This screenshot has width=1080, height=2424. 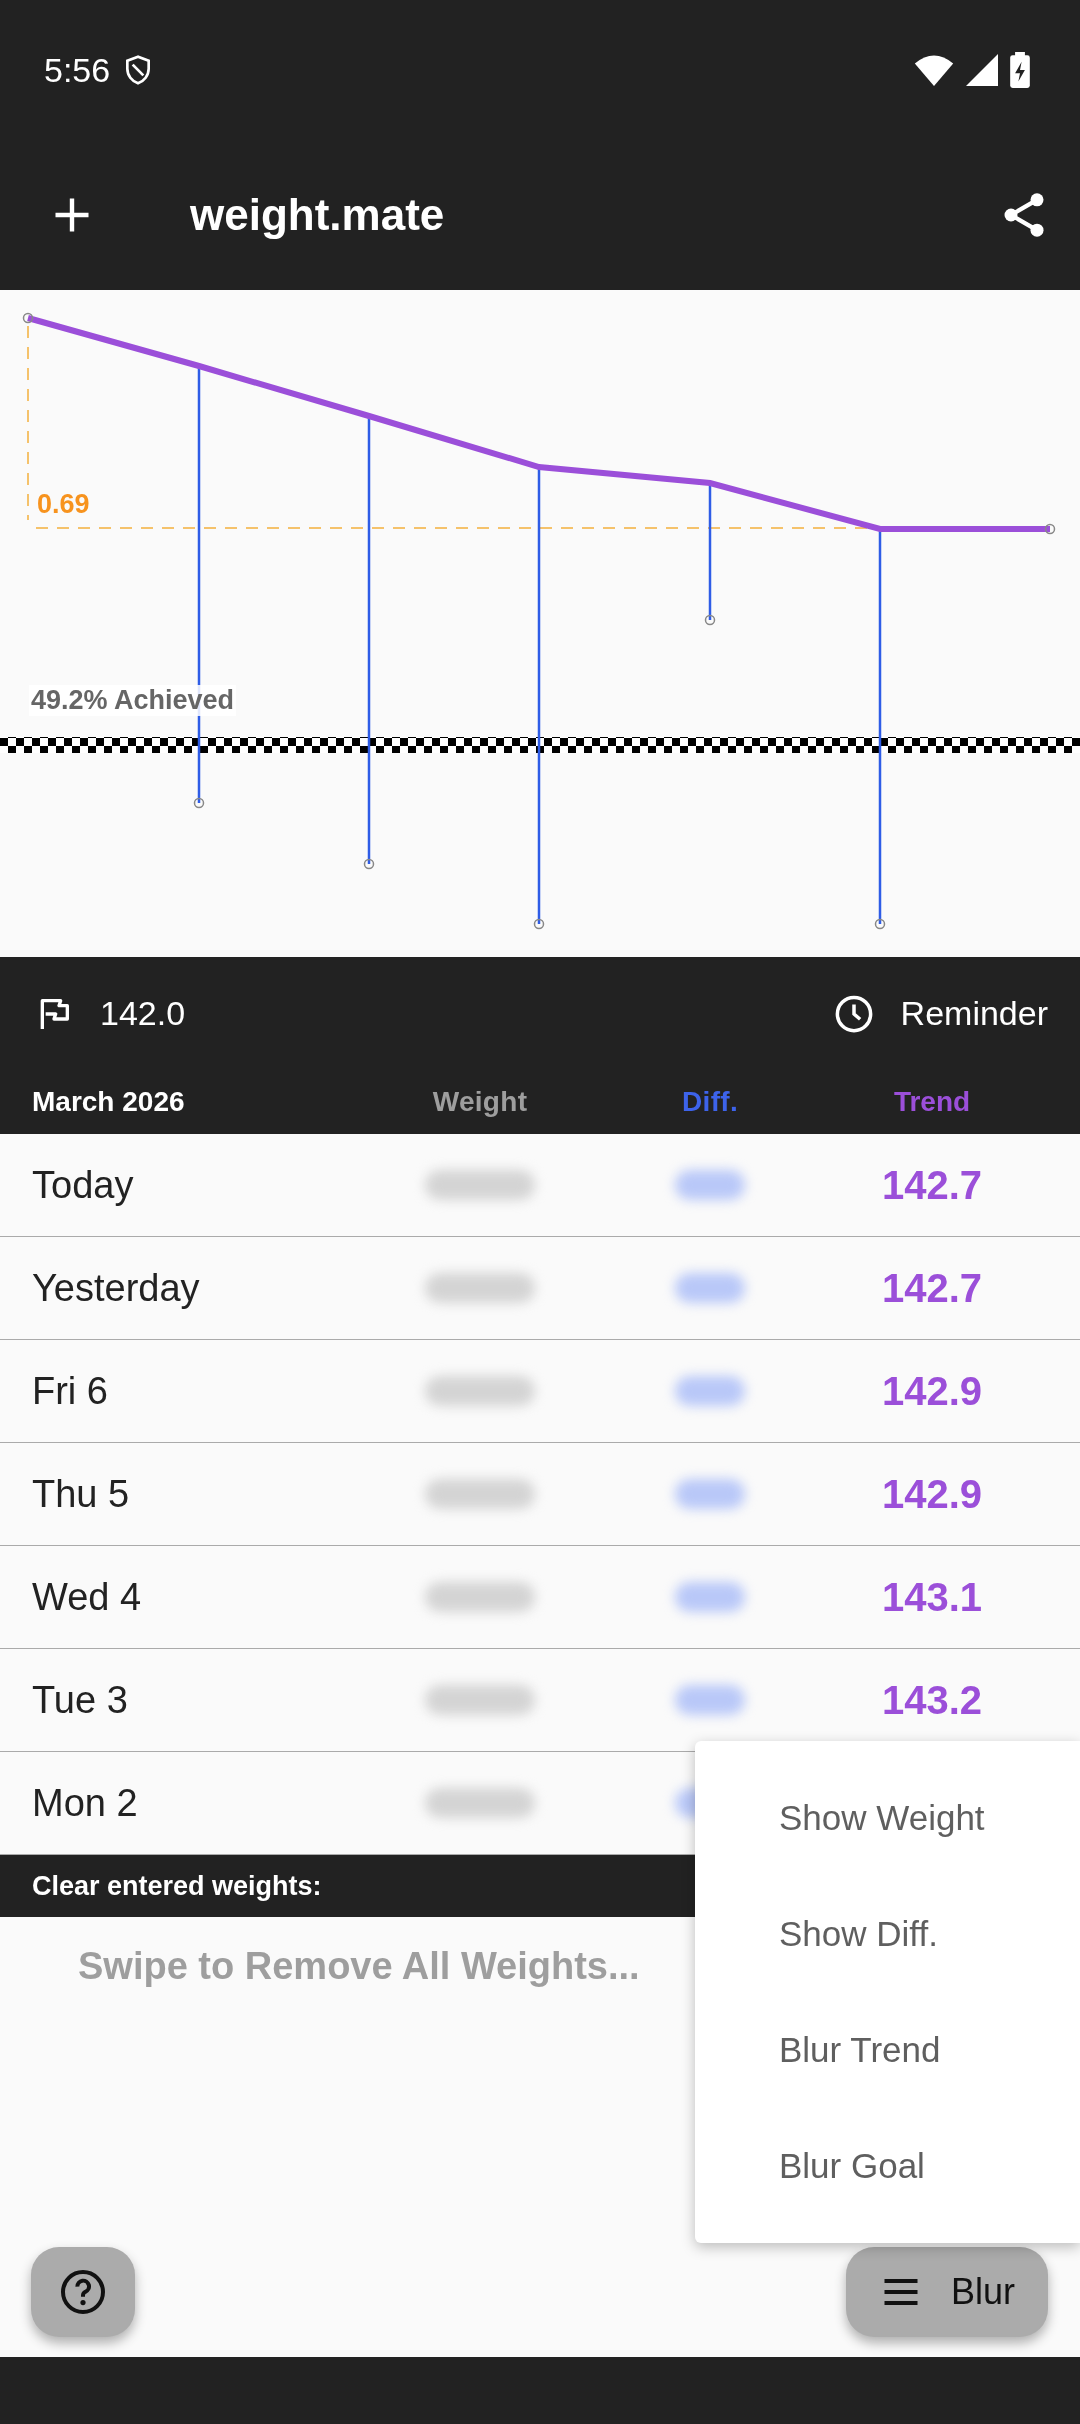 I want to click on goal-weight: 142.0, so click(x=143, y=1013).